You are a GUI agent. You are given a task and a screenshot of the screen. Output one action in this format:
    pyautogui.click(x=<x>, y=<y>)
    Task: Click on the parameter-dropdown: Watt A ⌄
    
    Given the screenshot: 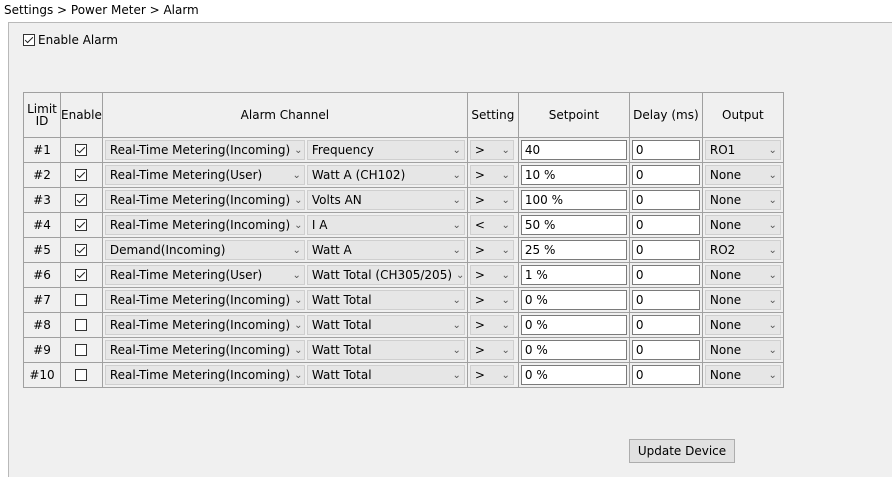 What is the action you would take?
    pyautogui.click(x=385, y=250)
    